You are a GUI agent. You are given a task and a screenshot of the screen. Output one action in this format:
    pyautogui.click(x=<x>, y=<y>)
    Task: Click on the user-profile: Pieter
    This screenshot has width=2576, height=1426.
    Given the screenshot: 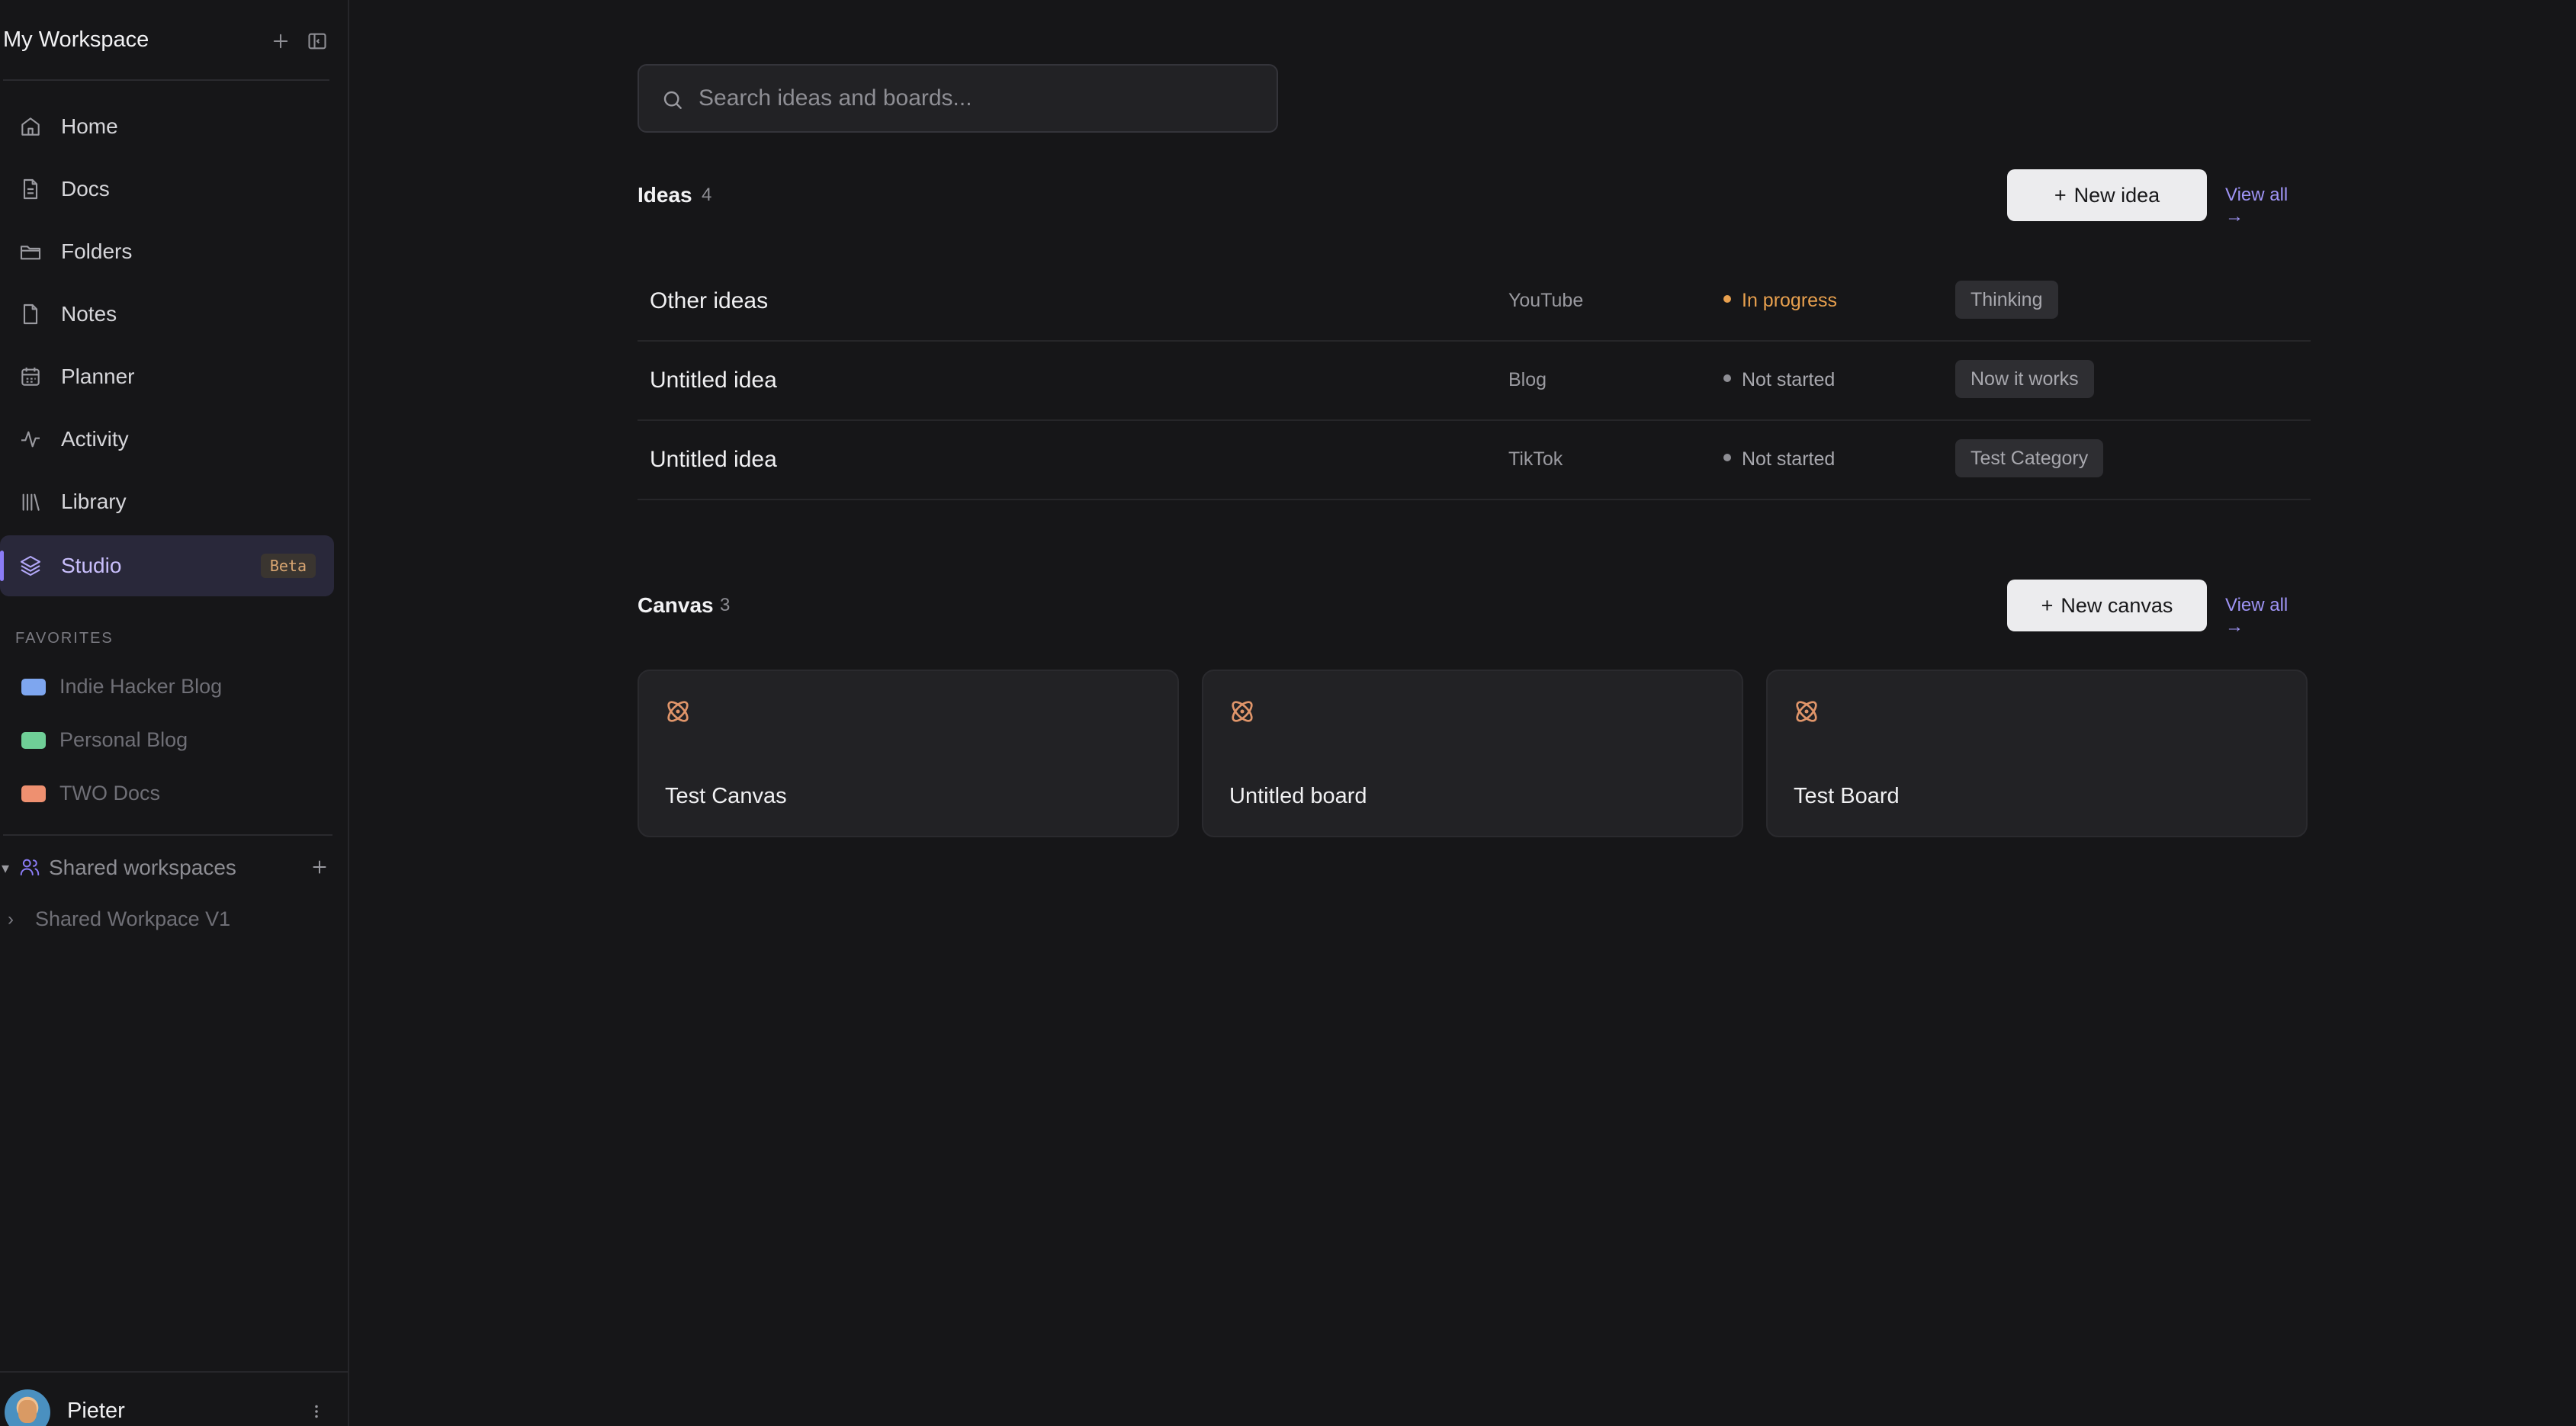 What is the action you would take?
    pyautogui.click(x=174, y=1403)
    